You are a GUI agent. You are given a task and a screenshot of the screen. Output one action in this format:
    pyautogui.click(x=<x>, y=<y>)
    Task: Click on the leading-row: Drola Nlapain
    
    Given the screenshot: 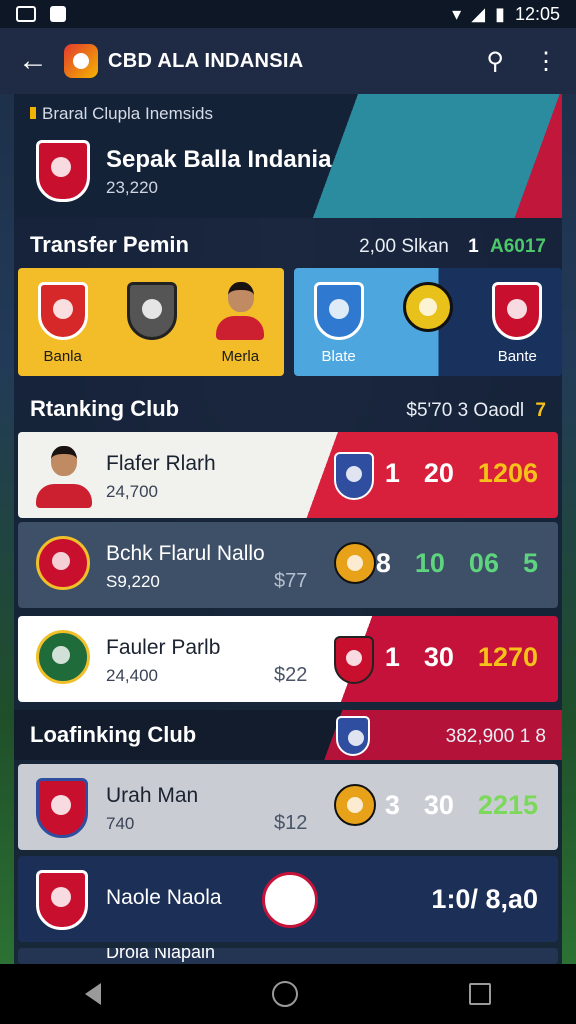 What is the action you would take?
    pyautogui.click(x=288, y=956)
    